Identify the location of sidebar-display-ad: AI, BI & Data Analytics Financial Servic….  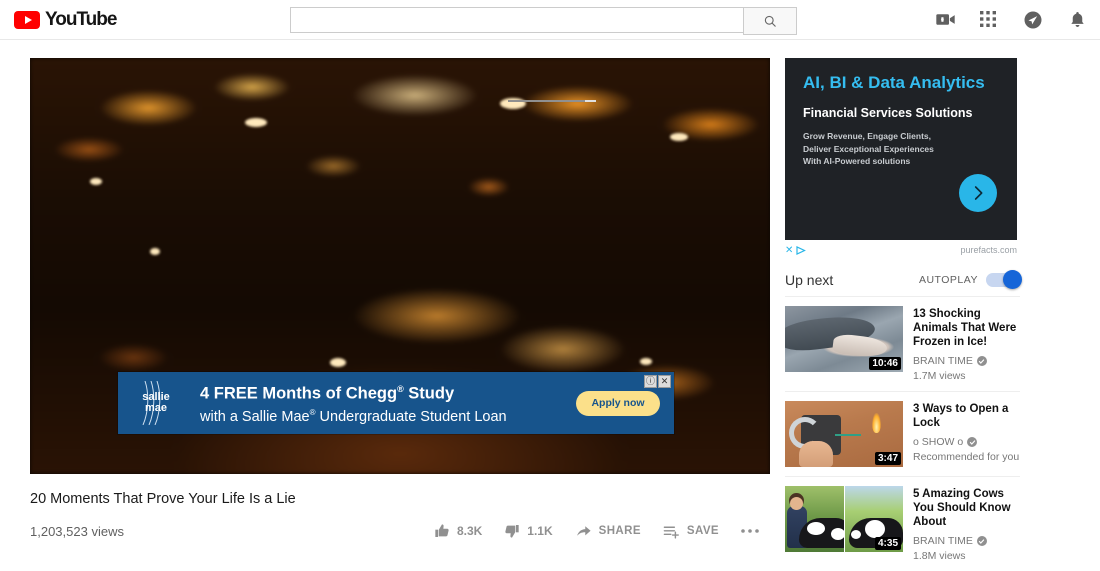
(901, 149).